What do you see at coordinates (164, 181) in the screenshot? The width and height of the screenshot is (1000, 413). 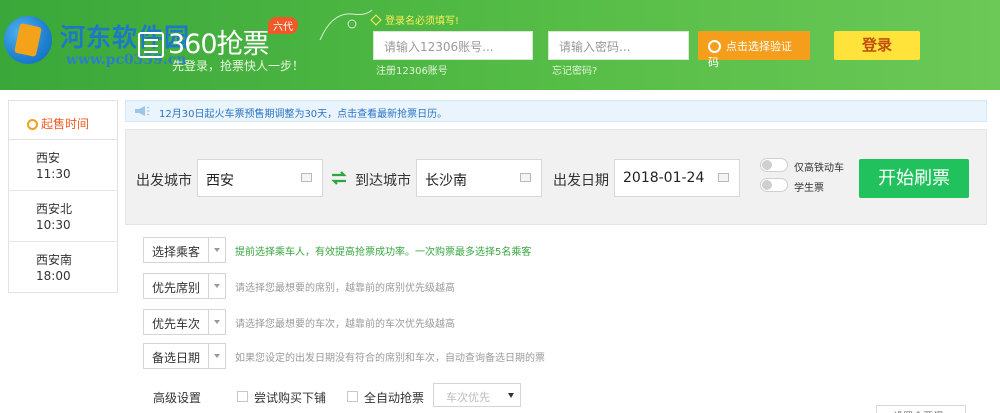 I see `from-city-label: 出发城市` at bounding box center [164, 181].